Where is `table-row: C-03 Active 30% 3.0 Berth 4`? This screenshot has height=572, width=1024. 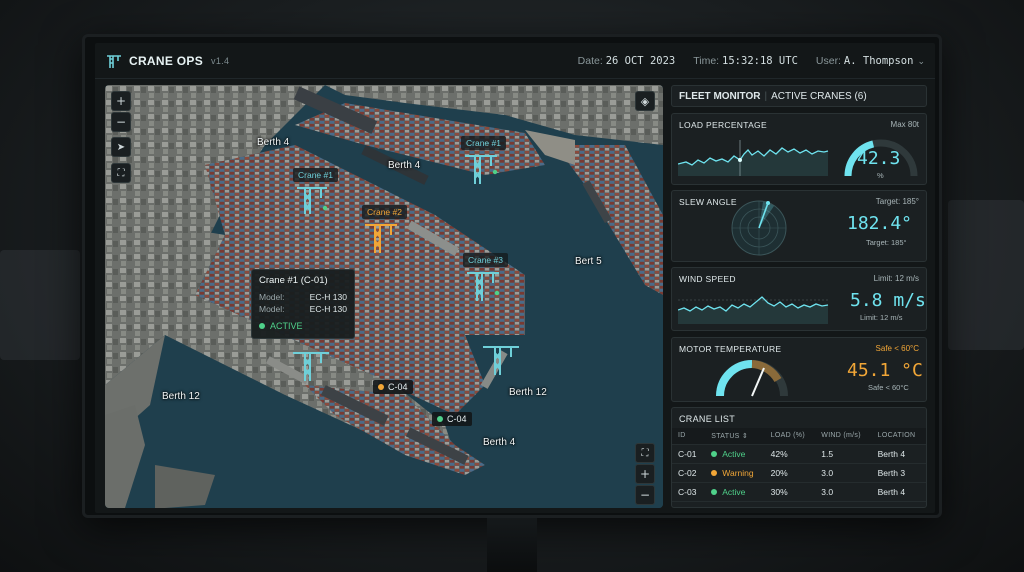 table-row: C-03 Active 30% 3.0 Berth 4 is located at coordinates (799, 491).